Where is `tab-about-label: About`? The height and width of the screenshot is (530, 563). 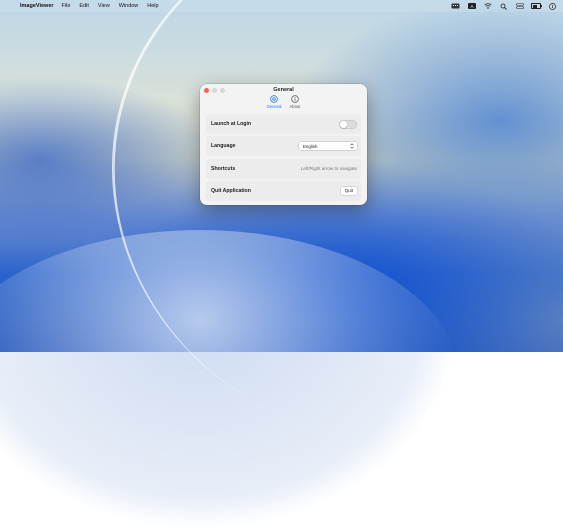
tab-about-label: About is located at coordinates (295, 106).